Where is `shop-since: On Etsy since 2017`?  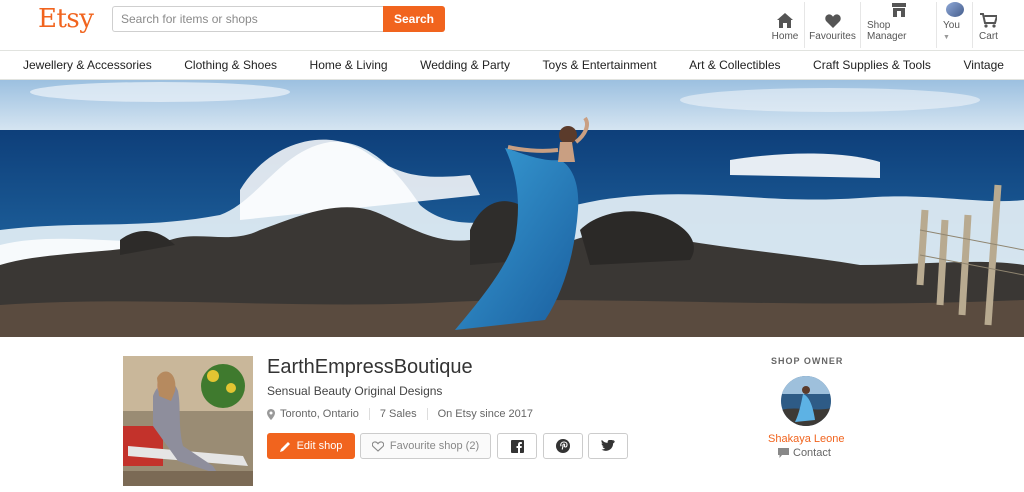 shop-since: On Etsy since 2017 is located at coordinates (485, 414).